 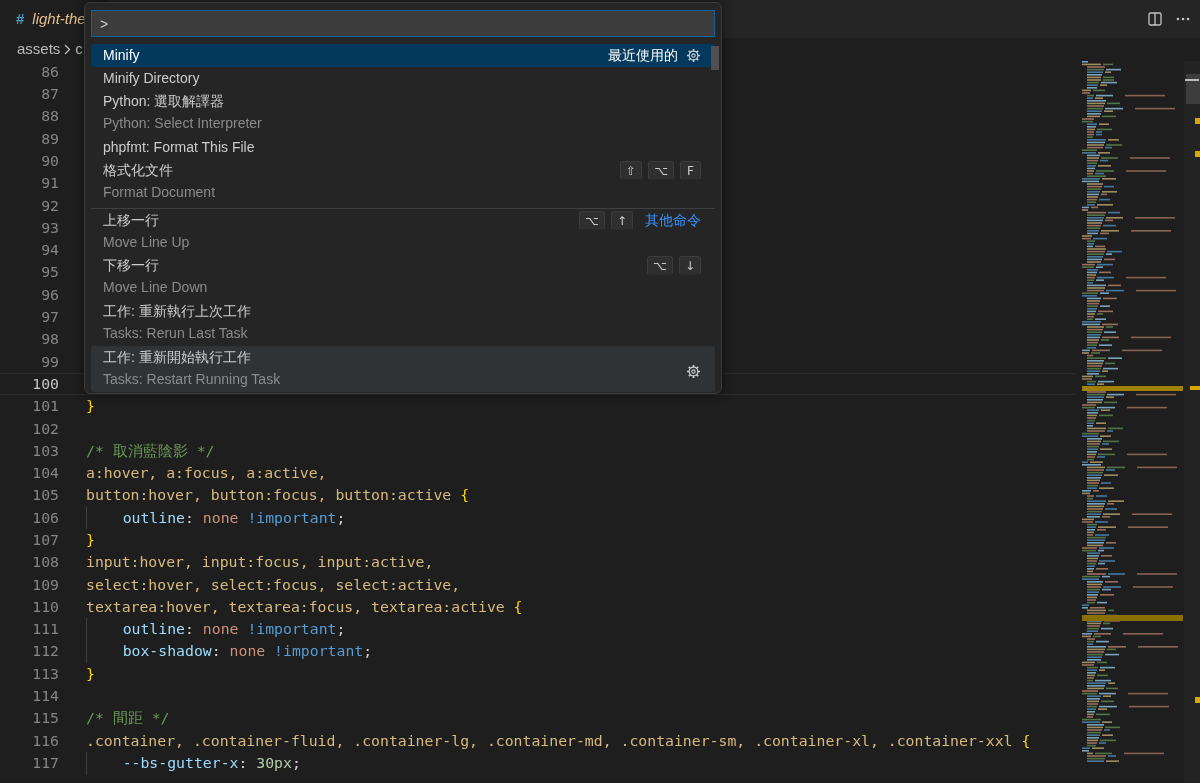 I want to click on line-number: 86, so click(x=49, y=72).